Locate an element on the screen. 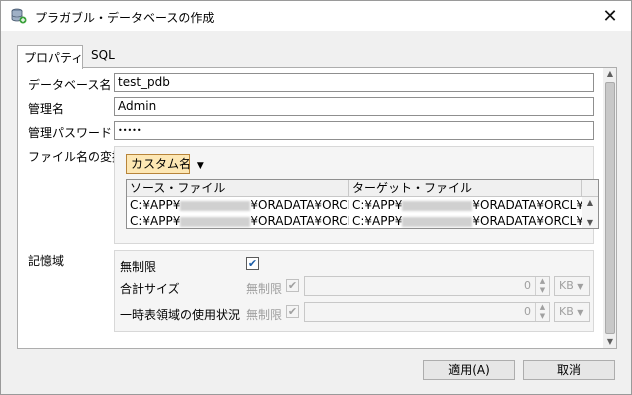 The image size is (632, 395). apply-button: 適用(A) is located at coordinates (469, 370).